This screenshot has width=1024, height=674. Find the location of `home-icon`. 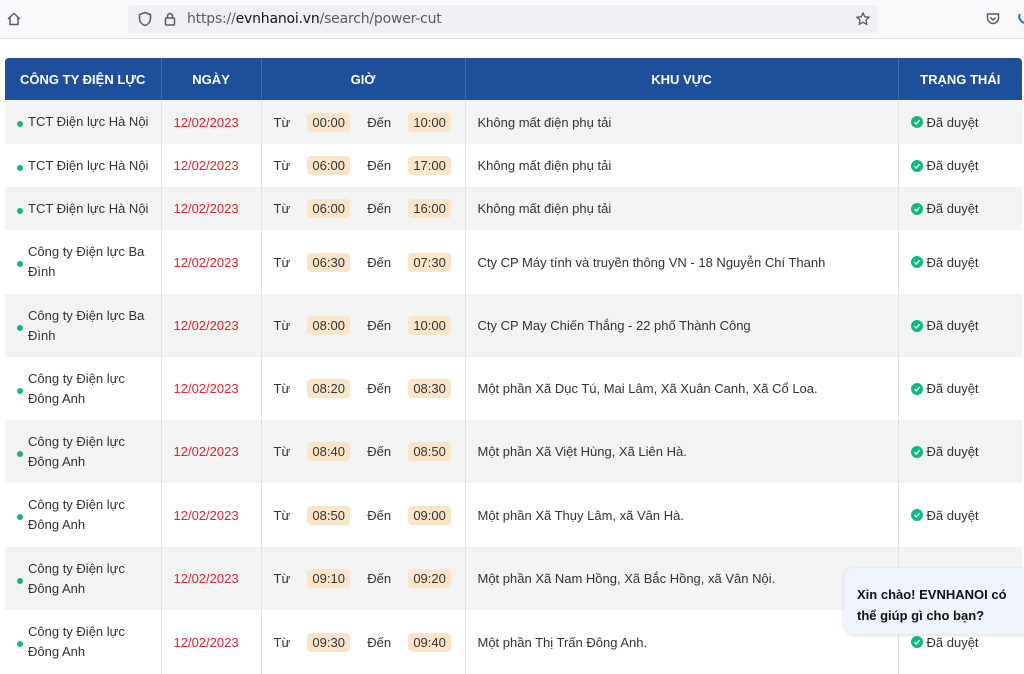

home-icon is located at coordinates (14, 19).